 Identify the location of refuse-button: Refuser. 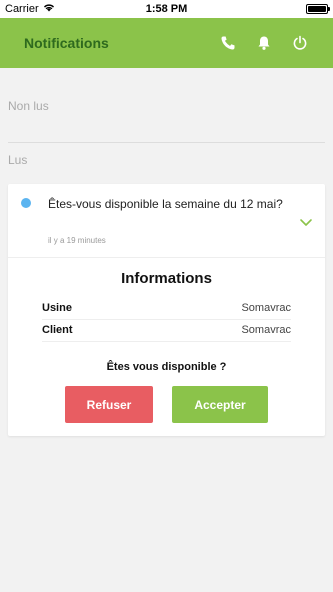
(109, 404).